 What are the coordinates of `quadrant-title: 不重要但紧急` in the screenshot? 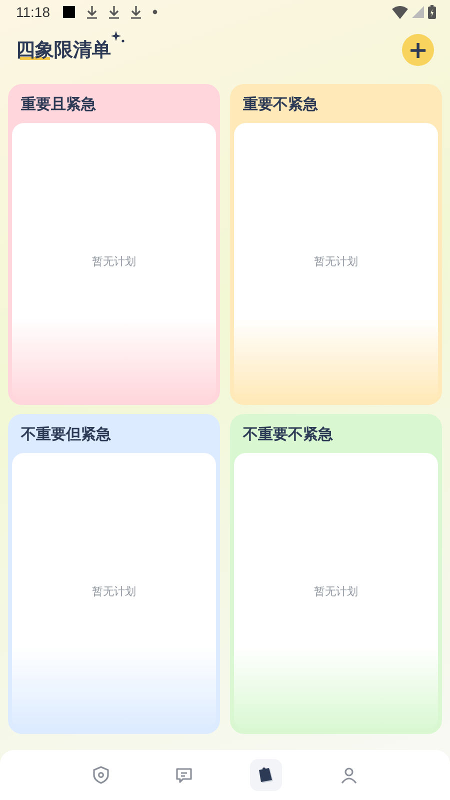 It's located at (66, 434).